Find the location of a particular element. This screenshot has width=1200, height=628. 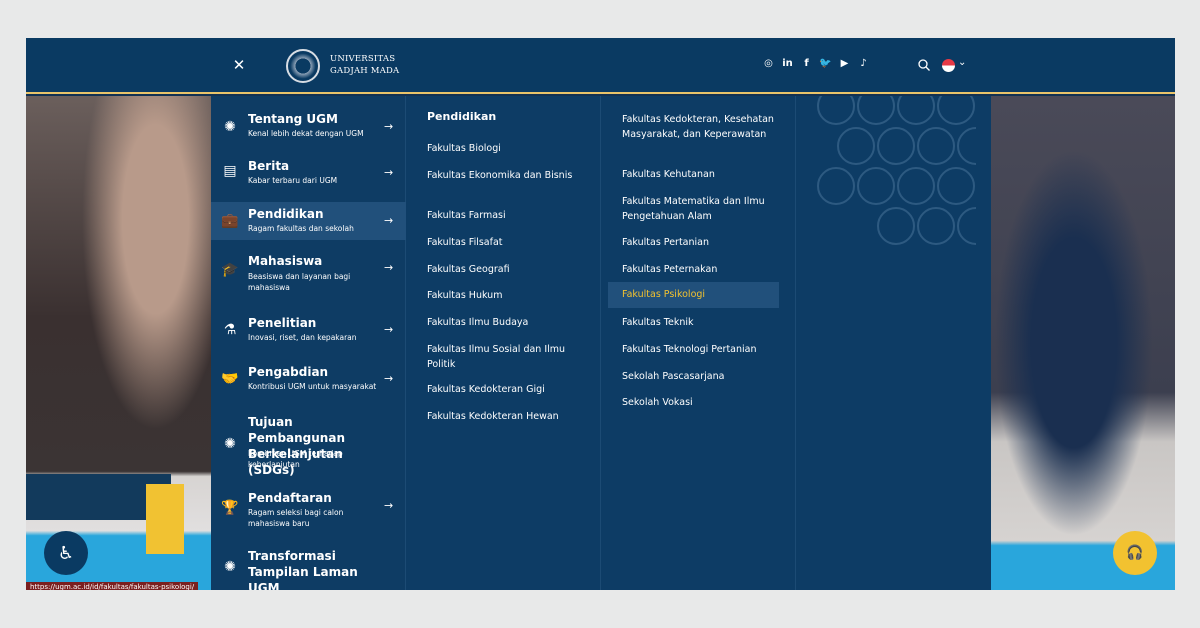

faculty-link: Fakultas Kedokteran Gigi is located at coordinates (507, 389).